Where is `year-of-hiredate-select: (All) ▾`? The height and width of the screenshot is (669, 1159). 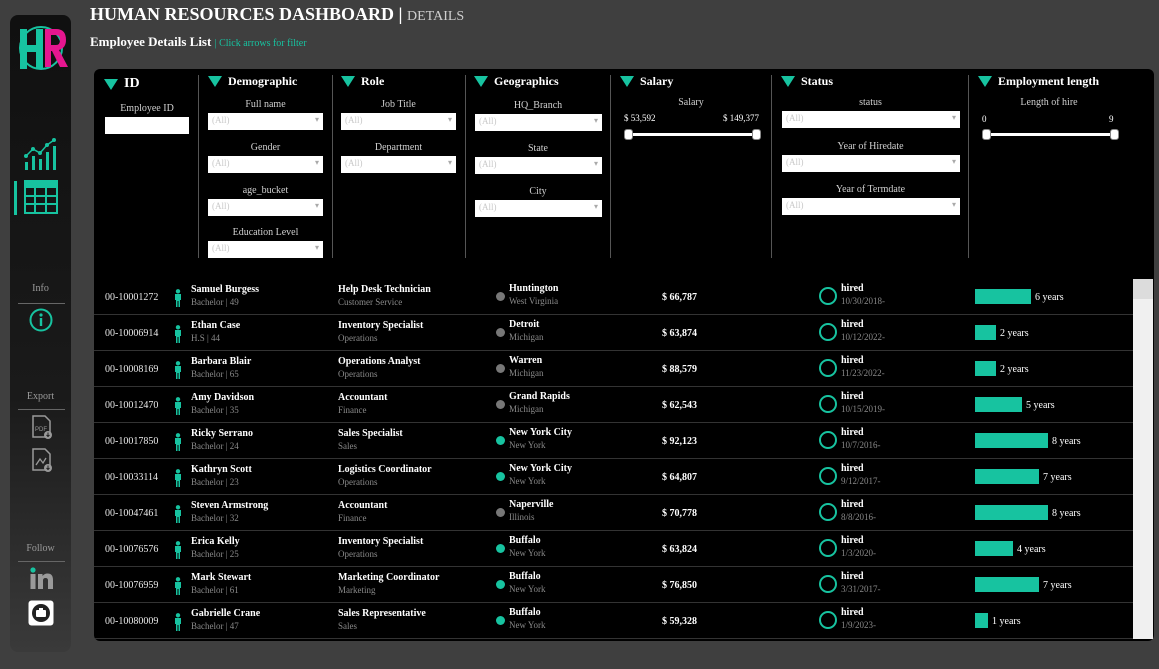 year-of-hiredate-select: (All) ▾ is located at coordinates (871, 163).